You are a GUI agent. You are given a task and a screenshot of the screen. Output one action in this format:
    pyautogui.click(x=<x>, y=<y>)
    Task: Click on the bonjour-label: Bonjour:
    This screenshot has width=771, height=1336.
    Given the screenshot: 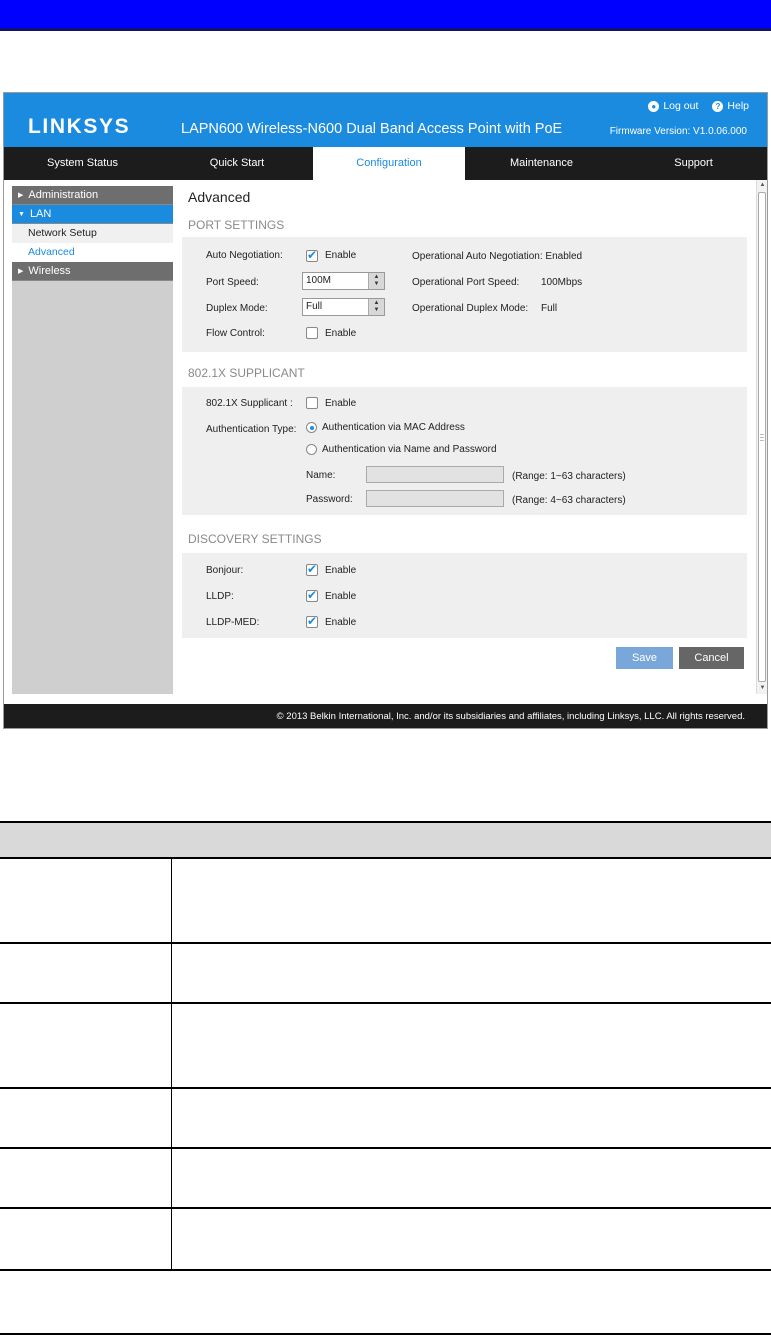 What is the action you would take?
    pyautogui.click(x=225, y=570)
    